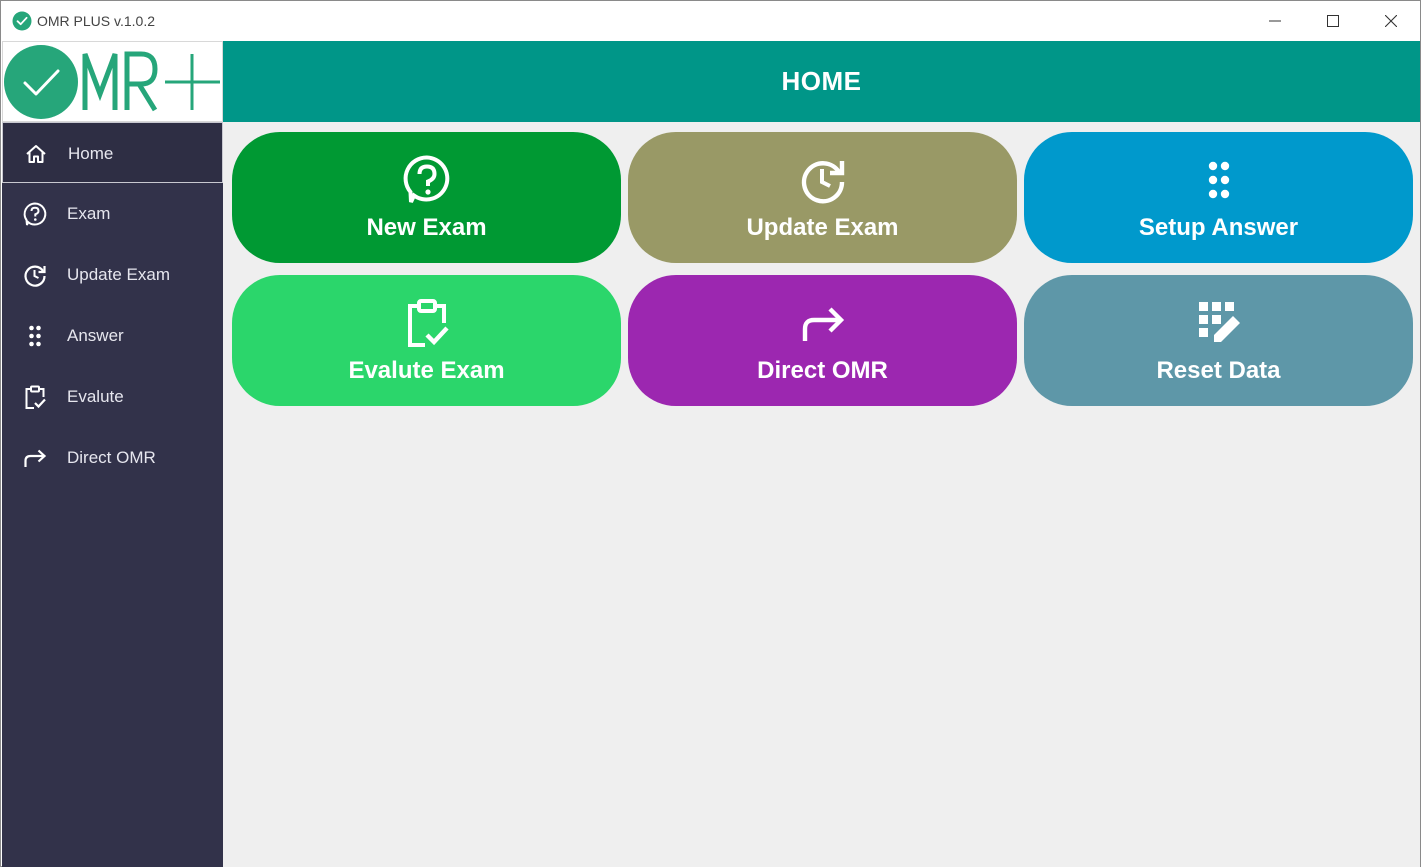 This screenshot has height=867, width=1421. Describe the element at coordinates (118, 274) in the screenshot. I see `sidebar-item-label: Update Exam` at that location.